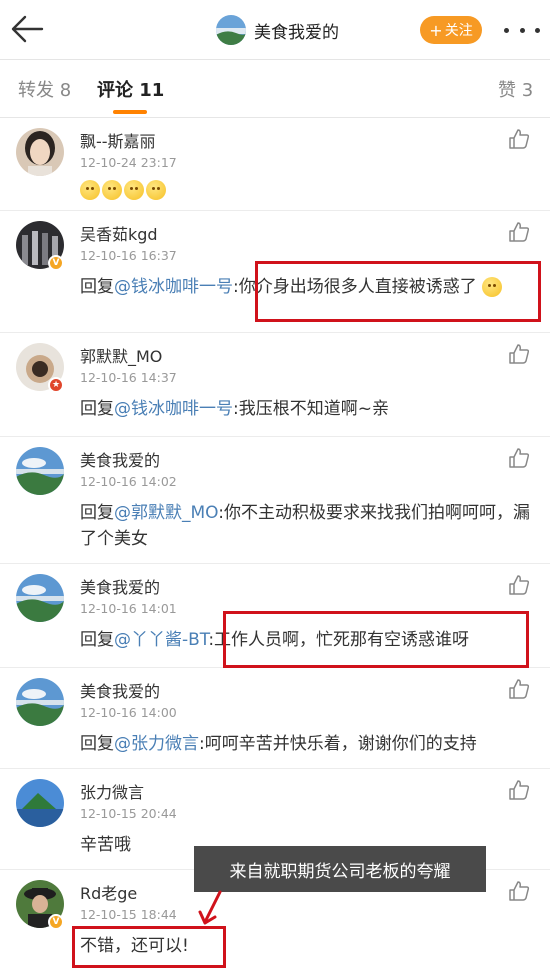 The width and height of the screenshot is (550, 980). Describe the element at coordinates (275, 89) in the screenshot. I see `tab-bar: 转发 8 评论 11 赞 3` at that location.